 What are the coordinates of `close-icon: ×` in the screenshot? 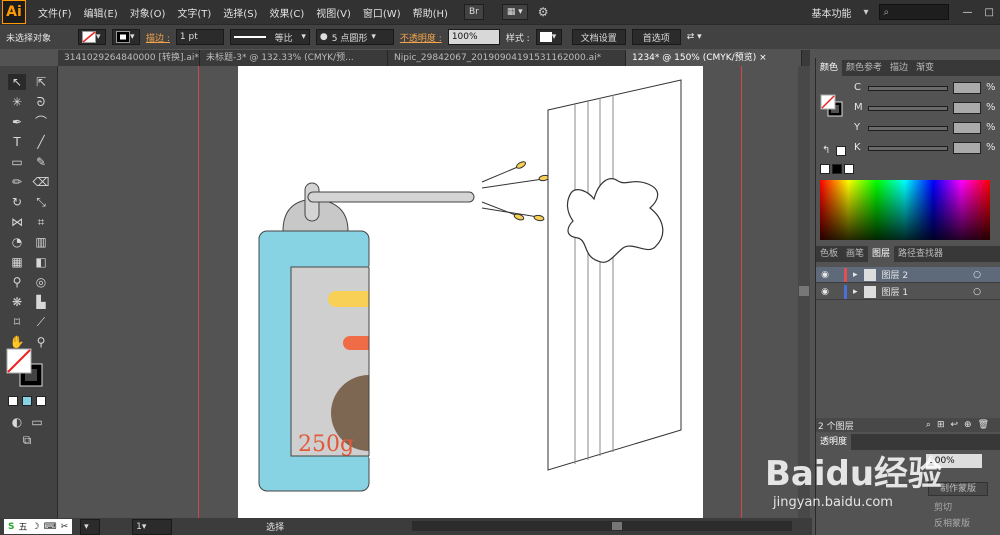 It's located at (763, 58).